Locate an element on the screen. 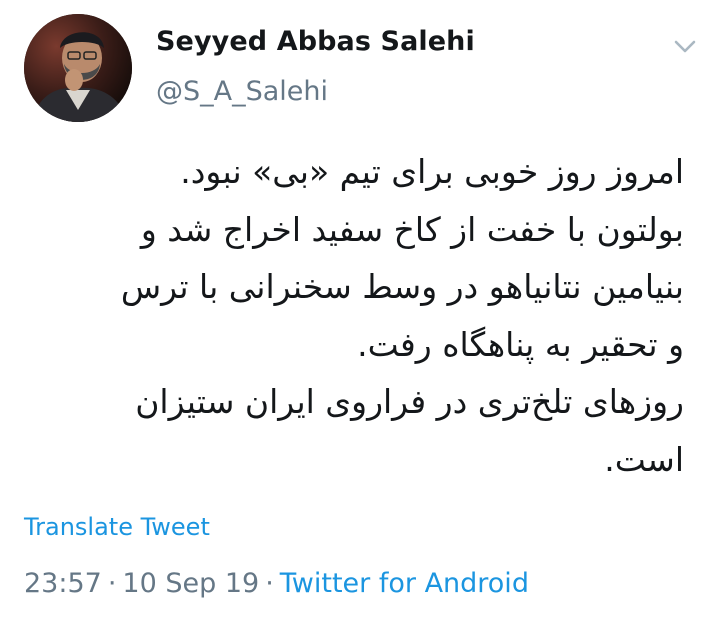 The height and width of the screenshot is (627, 720). tweet-source-link: Twitter for Android is located at coordinates (404, 583).